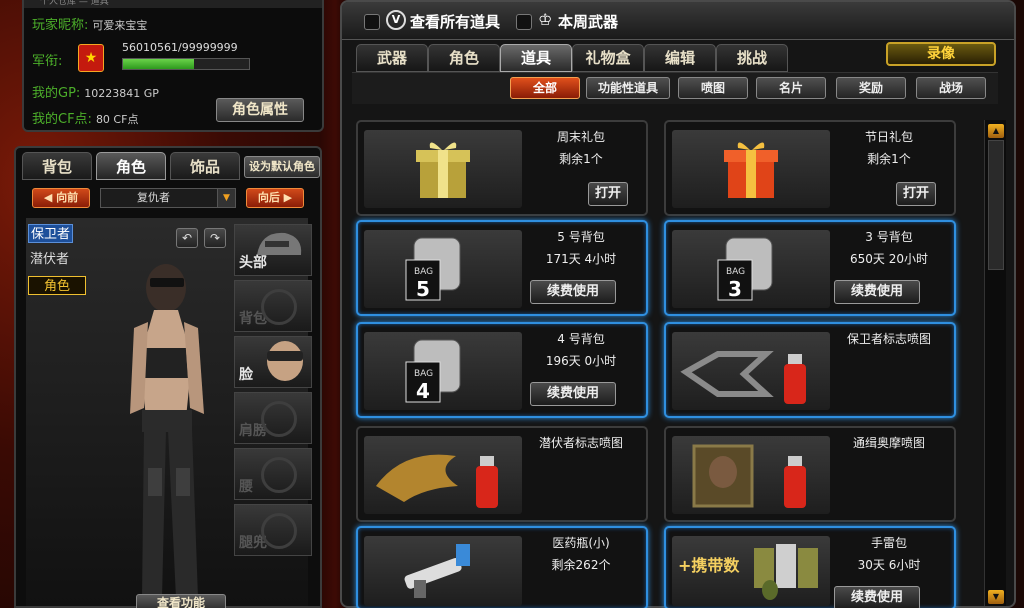  Describe the element at coordinates (889, 159) in the screenshot. I see `item-remaining: 剩余1个` at that location.